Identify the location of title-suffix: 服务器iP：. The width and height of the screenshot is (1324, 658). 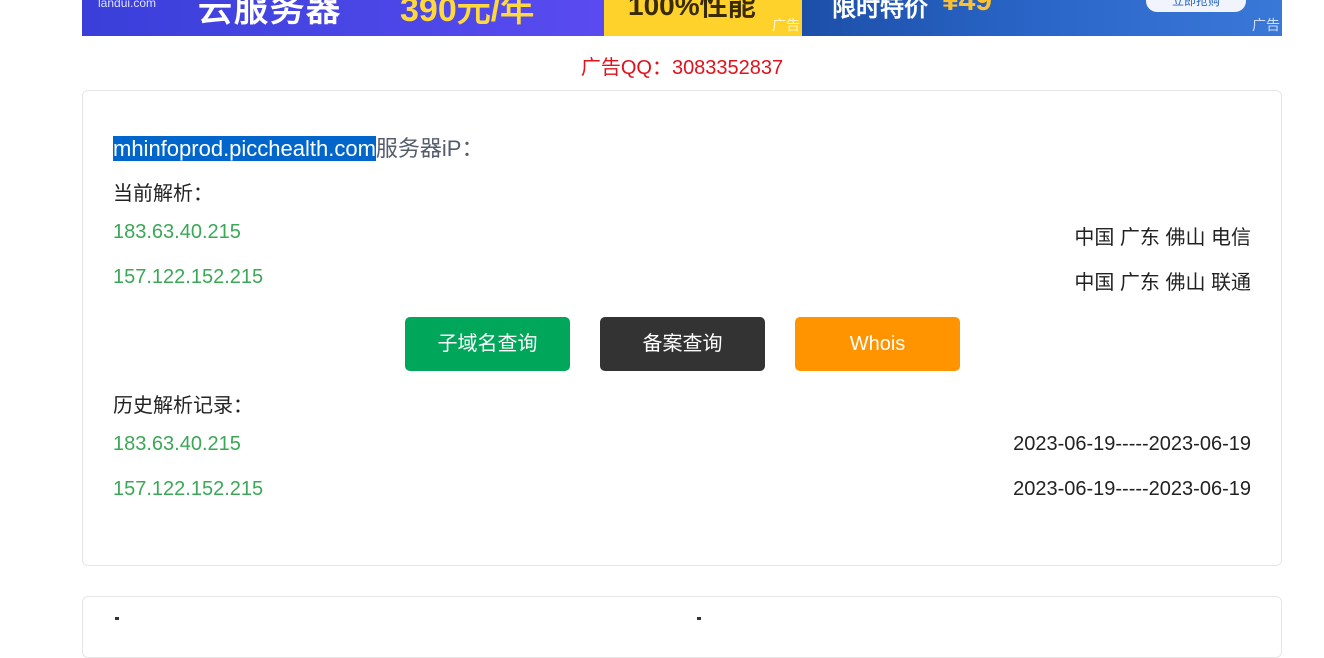
(429, 148).